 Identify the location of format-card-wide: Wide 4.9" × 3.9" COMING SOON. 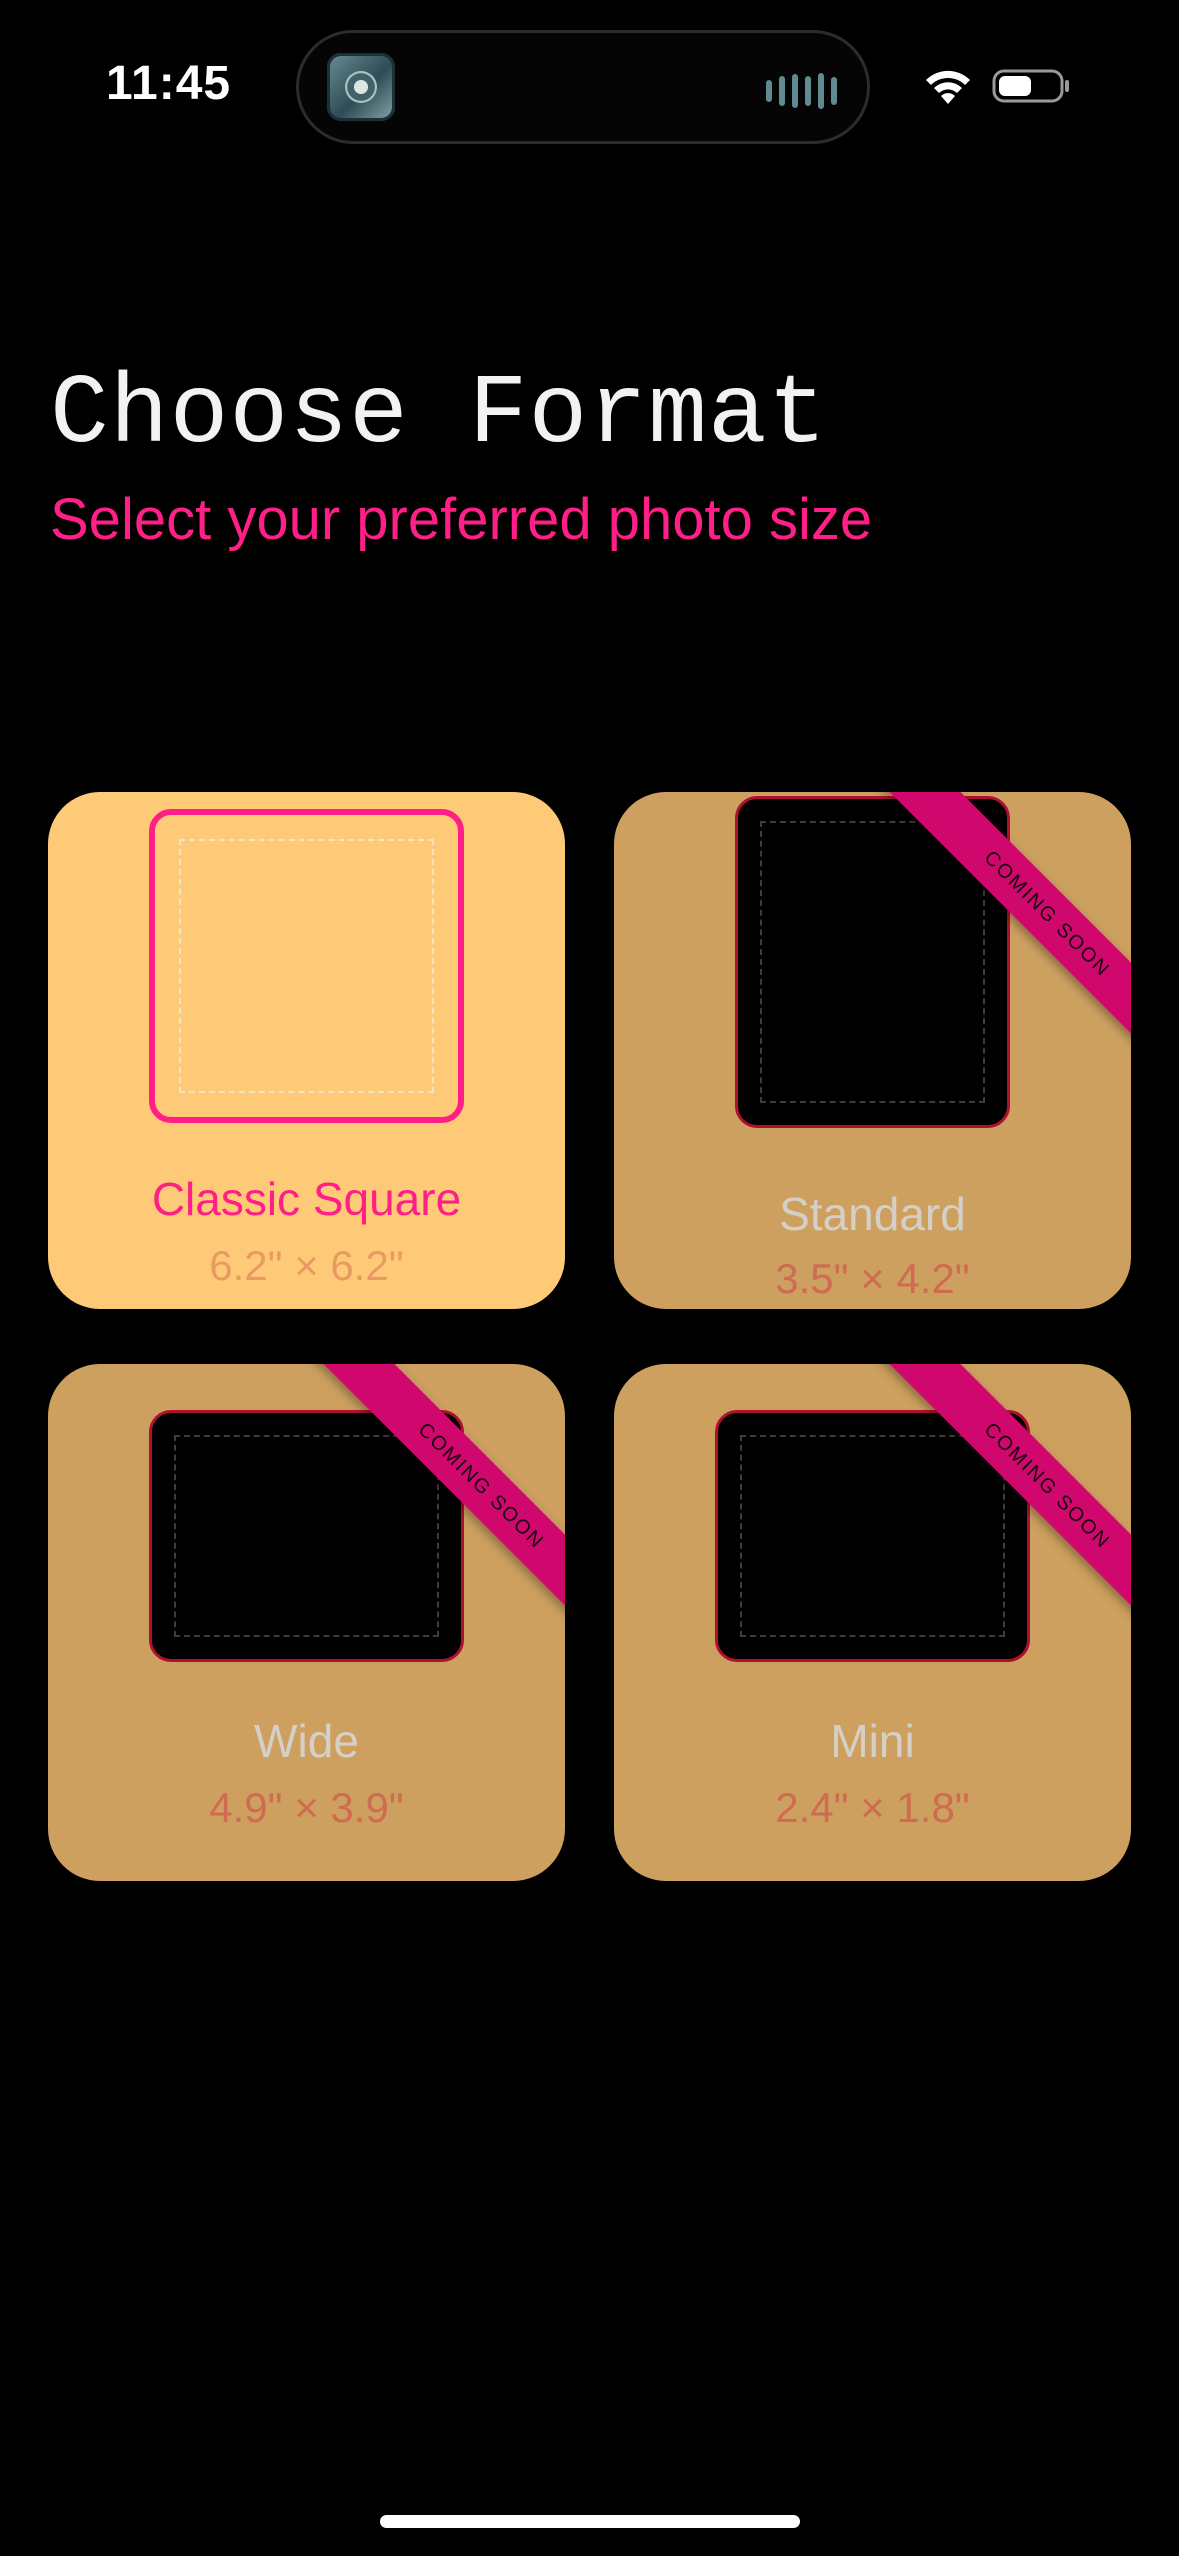
(306, 1622).